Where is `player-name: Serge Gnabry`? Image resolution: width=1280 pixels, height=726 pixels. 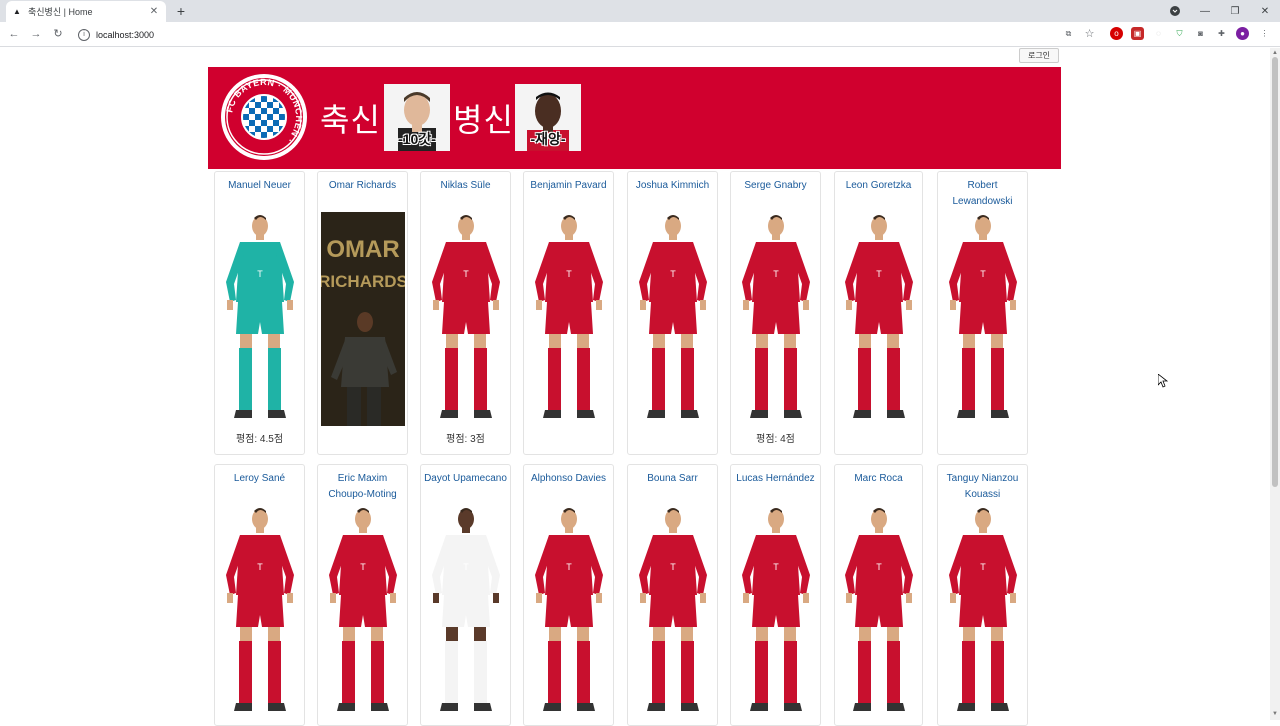
player-name: Serge Gnabry is located at coordinates (775, 186).